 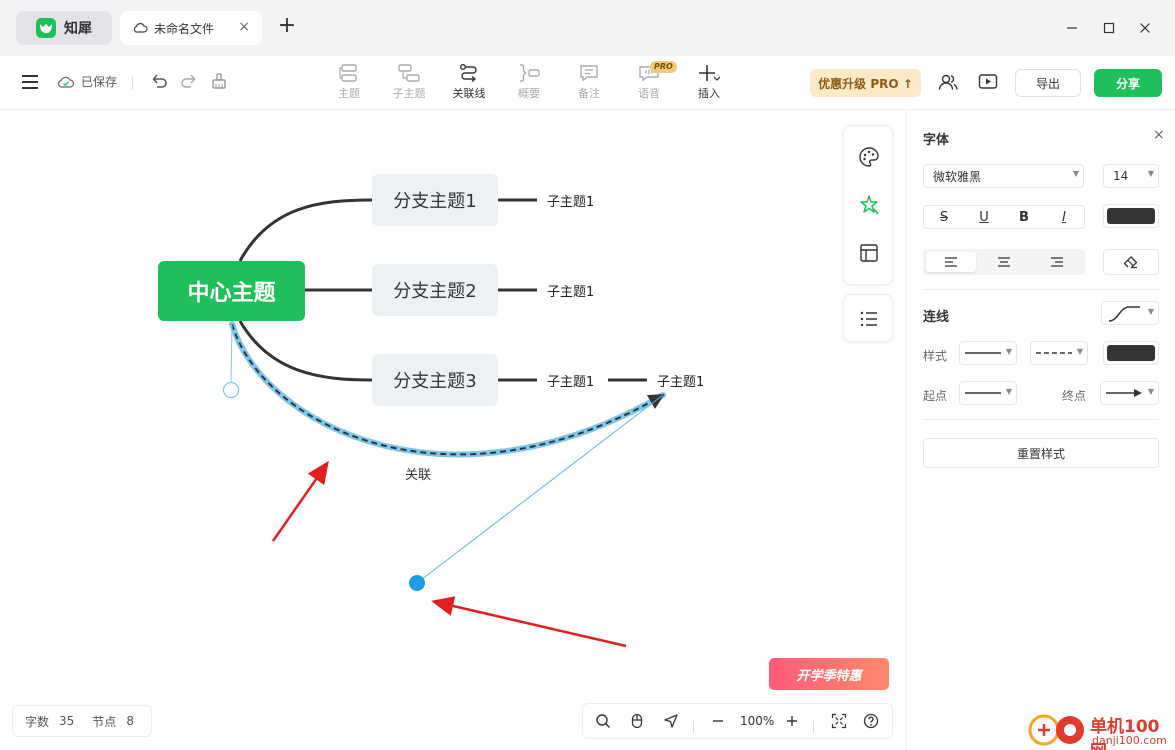 I want to click on divider, so click(x=1041, y=419).